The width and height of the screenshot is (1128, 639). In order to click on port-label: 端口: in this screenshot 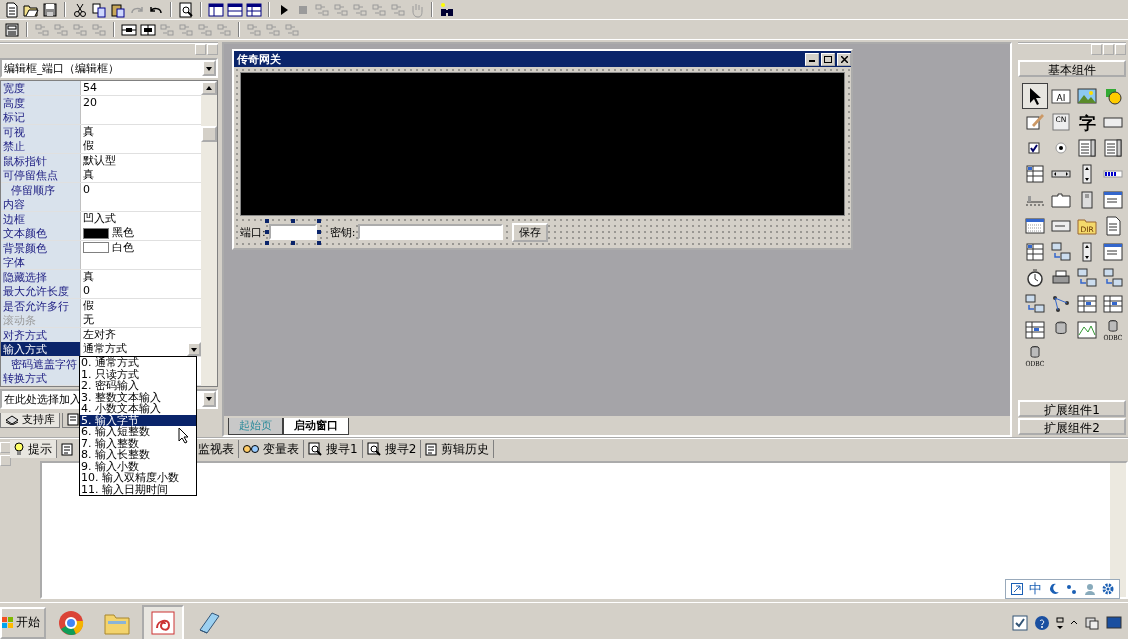, I will do `click(253, 232)`.